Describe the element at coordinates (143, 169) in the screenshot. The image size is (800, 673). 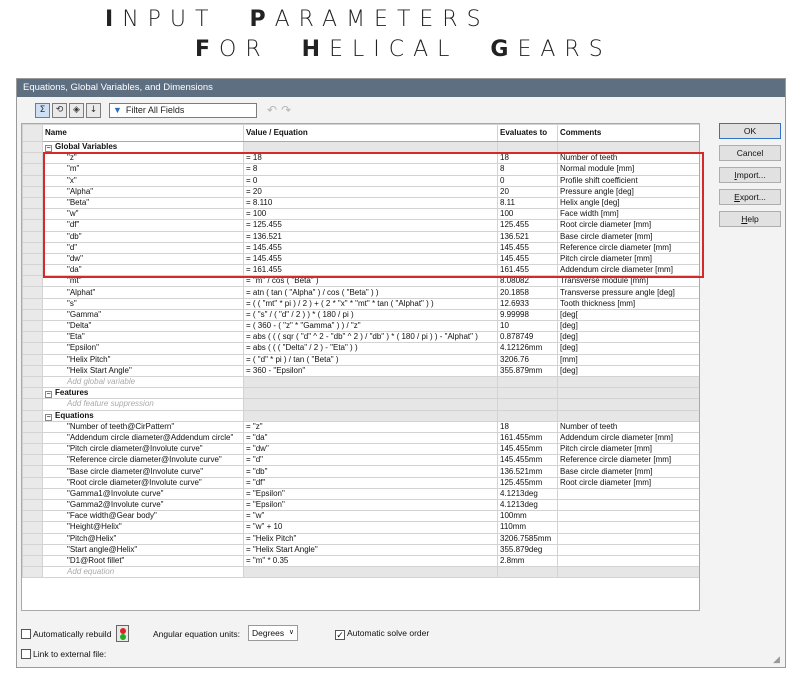
I see `variable-name: "m"` at that location.